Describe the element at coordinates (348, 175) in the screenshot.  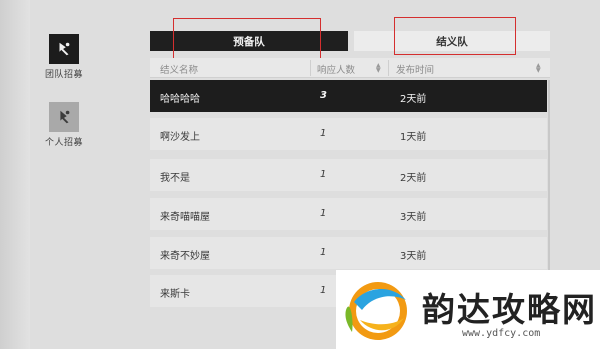
I see `table-row: 我不是 1 2天前` at that location.